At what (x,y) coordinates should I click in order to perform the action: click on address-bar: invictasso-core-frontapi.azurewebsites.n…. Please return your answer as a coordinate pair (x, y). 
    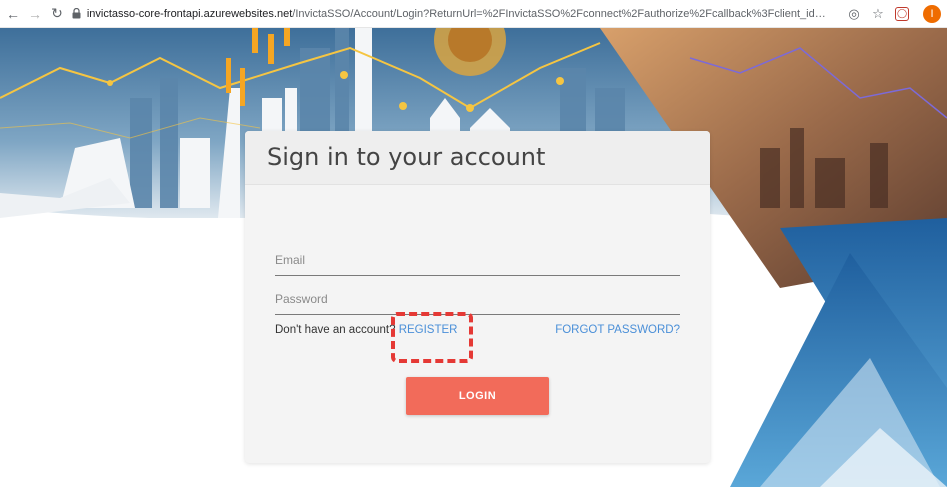
    Looking at the image, I should click on (453, 14).